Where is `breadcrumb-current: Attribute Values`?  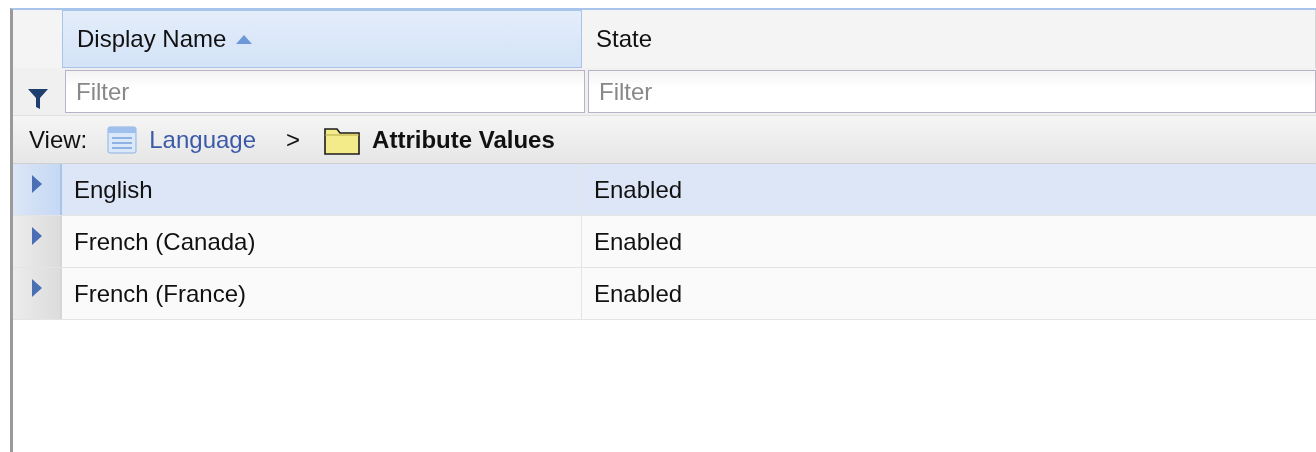 breadcrumb-current: Attribute Values is located at coordinates (463, 139).